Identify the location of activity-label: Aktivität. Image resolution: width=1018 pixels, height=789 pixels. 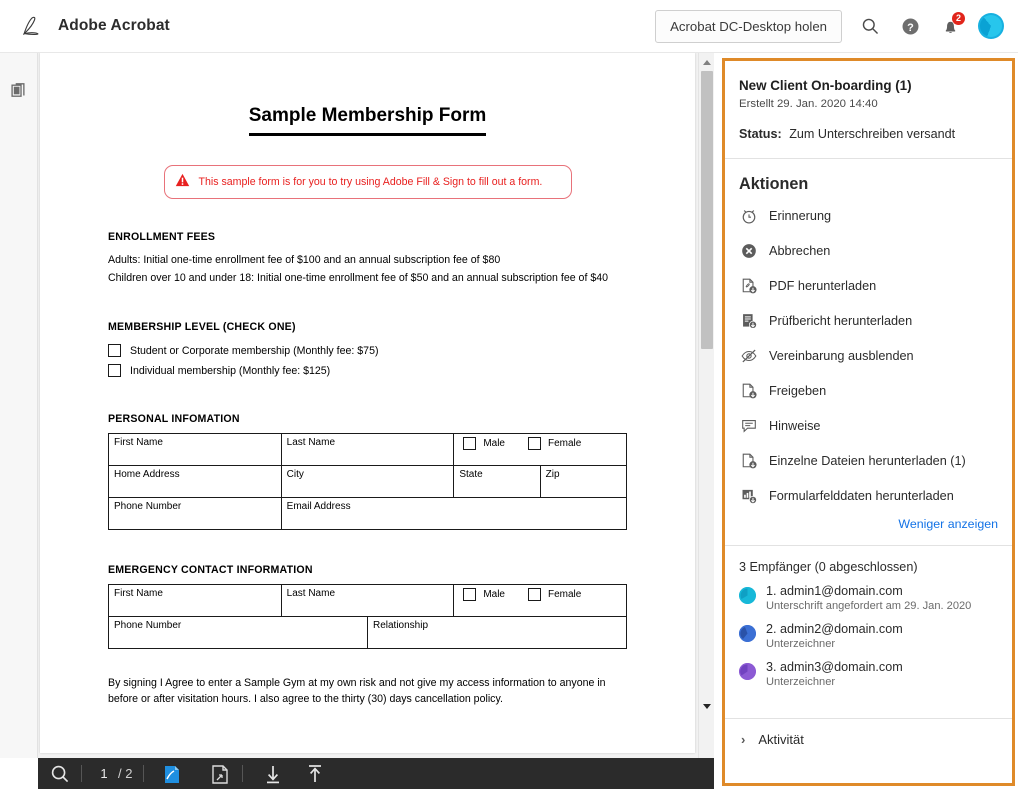
(781, 740).